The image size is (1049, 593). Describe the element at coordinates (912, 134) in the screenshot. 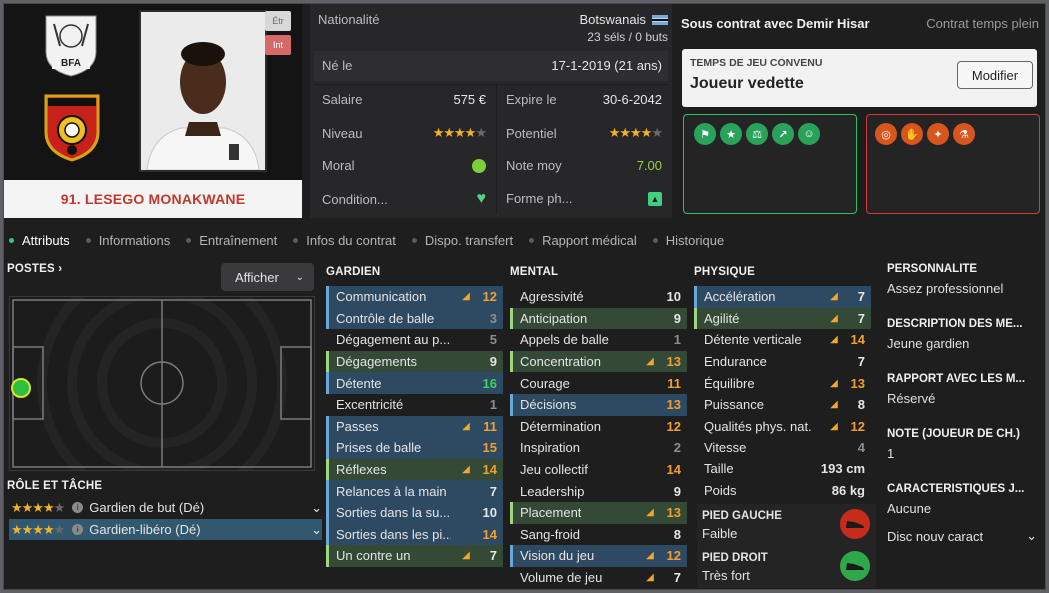

I see `foot-trait-icon: ✋` at that location.